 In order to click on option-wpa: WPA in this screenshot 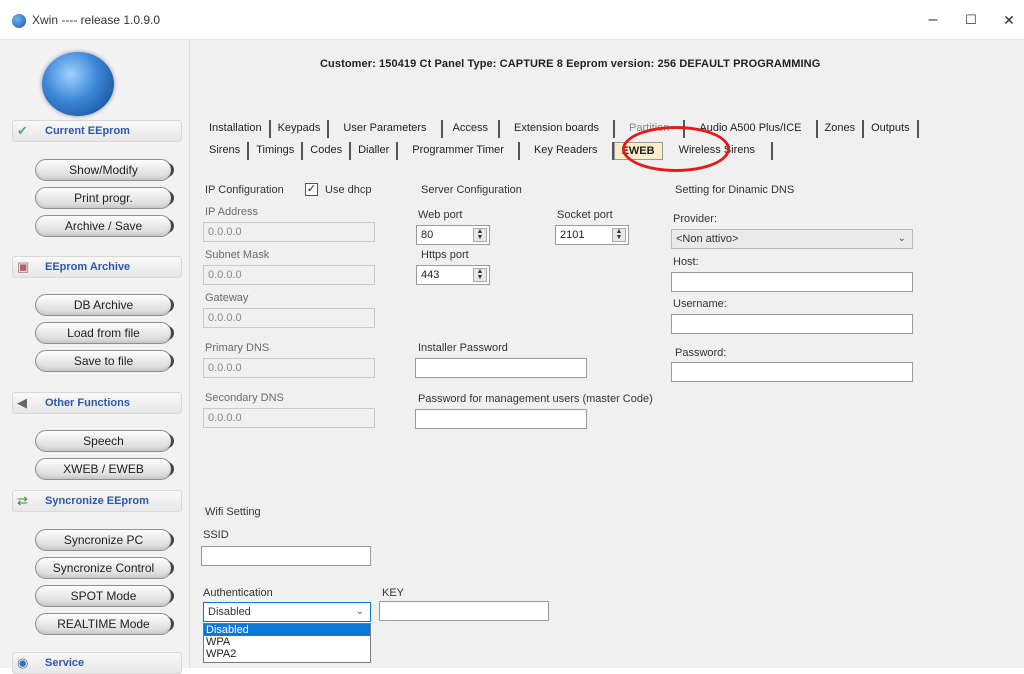, I will do `click(287, 642)`.